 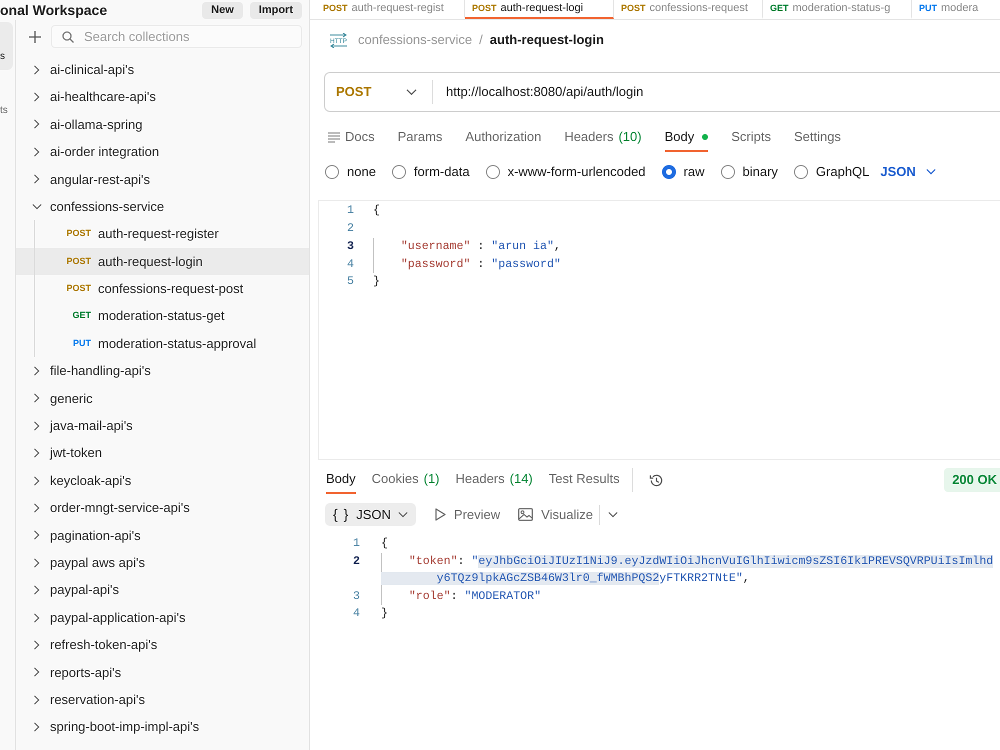 What do you see at coordinates (480, 264) in the screenshot?
I see `code-line: "password"` at bounding box center [480, 264].